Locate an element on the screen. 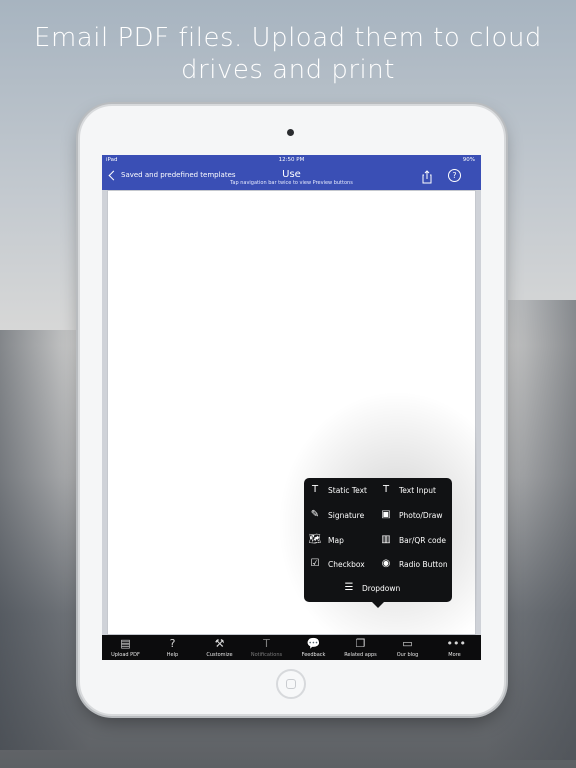  toolbar-customize: ⚒ Customize is located at coordinates (219, 647).